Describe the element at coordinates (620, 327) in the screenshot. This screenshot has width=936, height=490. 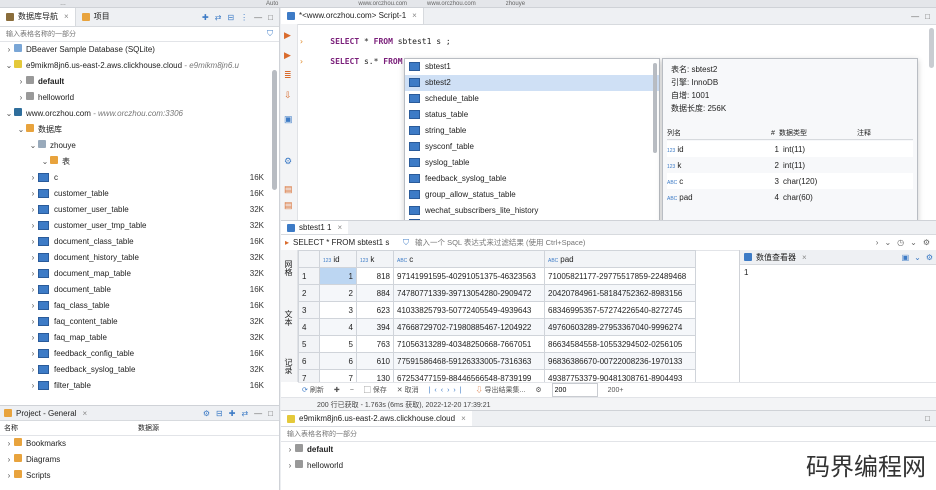
I see `cell-pad: 49760603289-27953367040-9996274` at that location.